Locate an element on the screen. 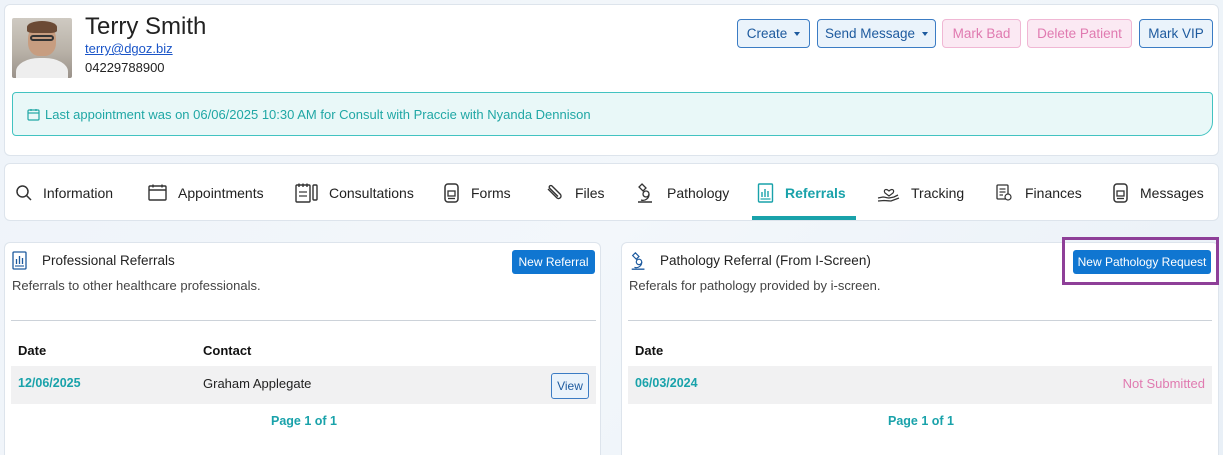 The height and width of the screenshot is (455, 1223). paperclip-icon is located at coordinates (554, 192).